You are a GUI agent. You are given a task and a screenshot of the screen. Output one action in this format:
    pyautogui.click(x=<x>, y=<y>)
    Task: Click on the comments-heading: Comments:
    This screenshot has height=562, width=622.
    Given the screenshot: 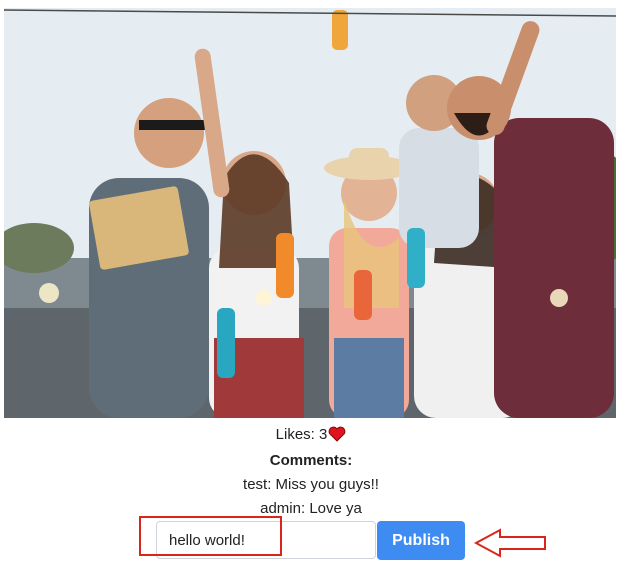 What is the action you would take?
    pyautogui.click(x=311, y=460)
    